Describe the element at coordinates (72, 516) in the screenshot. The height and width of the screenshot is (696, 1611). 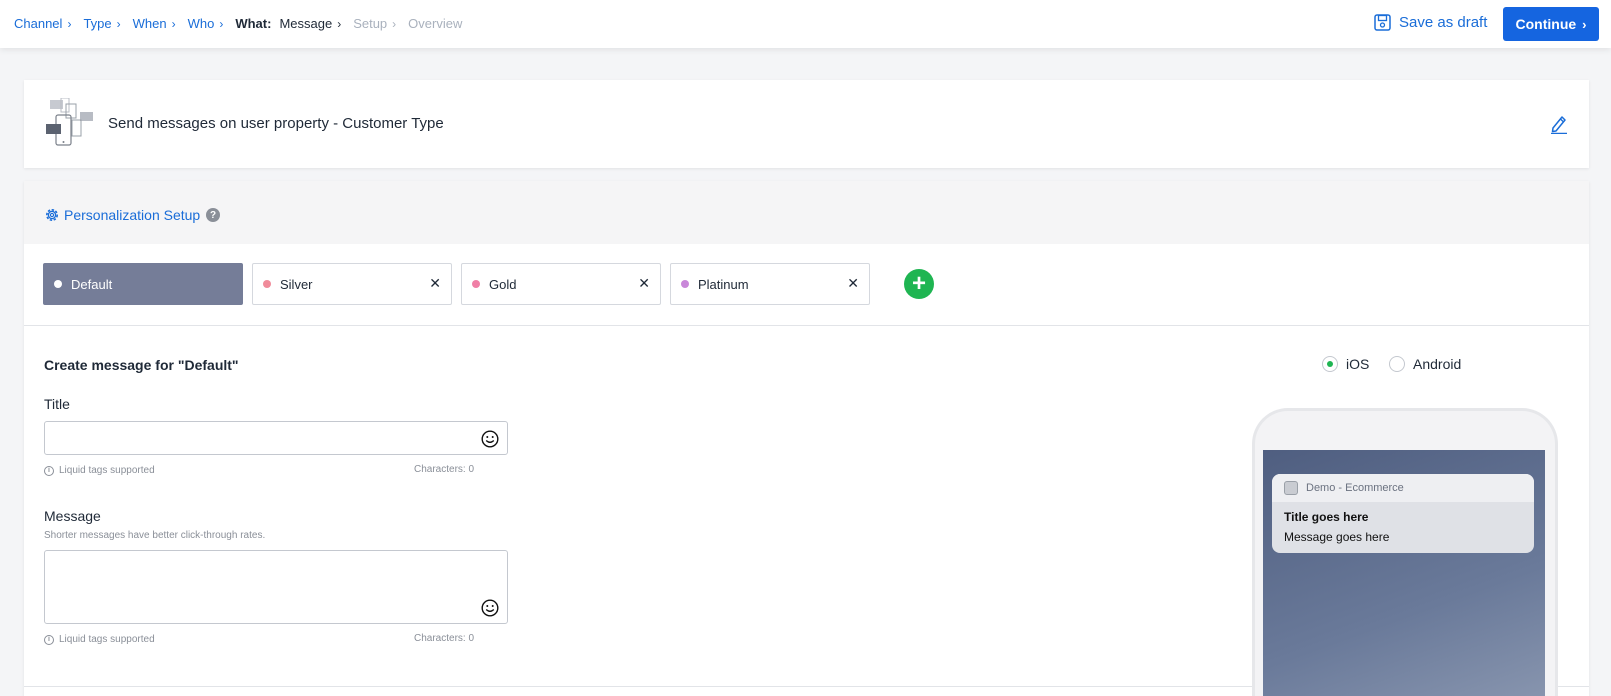
I see `message-label: Message` at that location.